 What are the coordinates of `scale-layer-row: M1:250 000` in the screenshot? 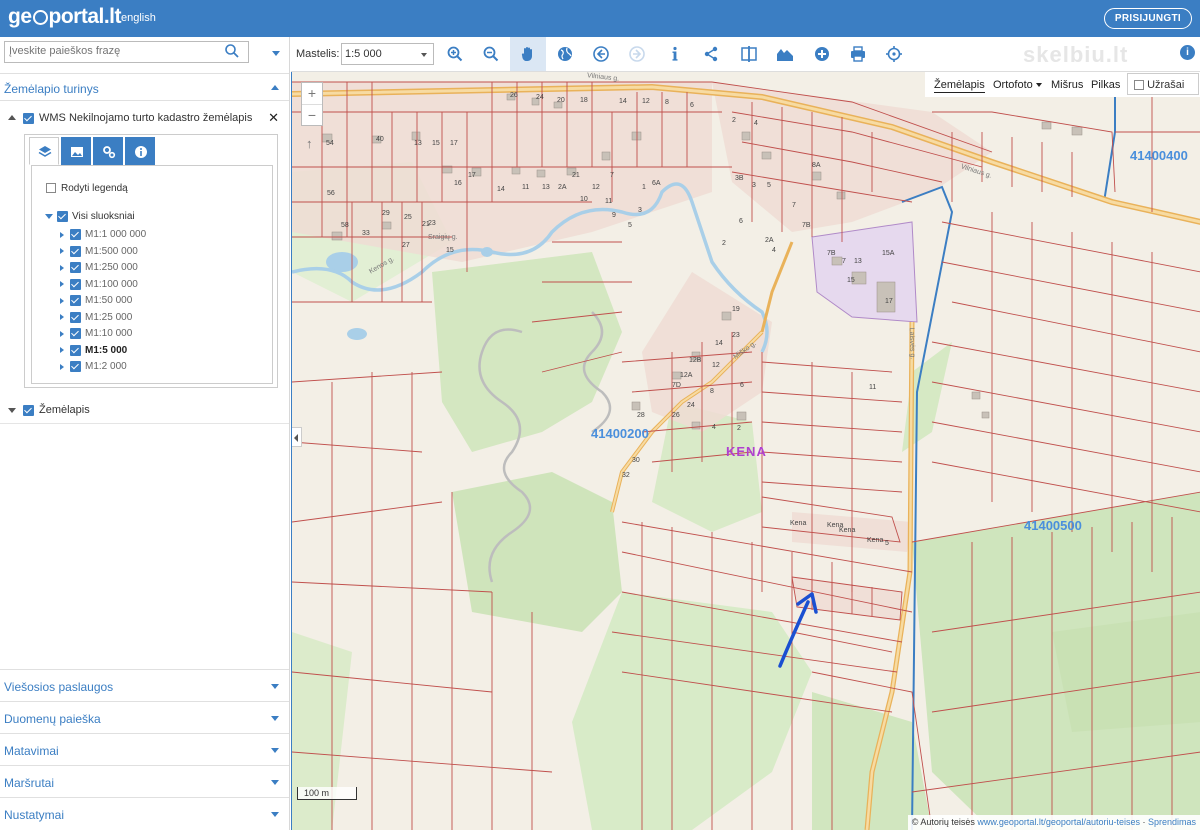 It's located at (99, 269).